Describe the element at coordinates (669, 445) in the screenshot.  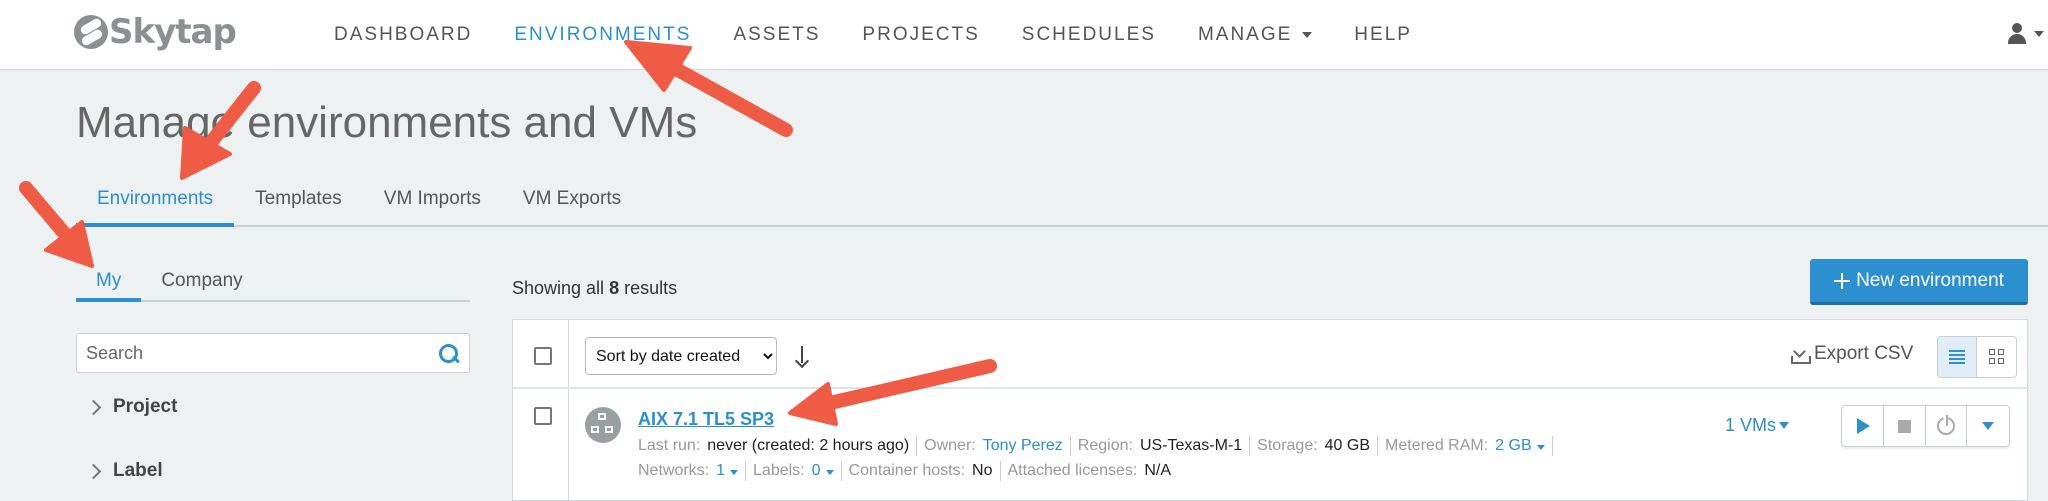
I see `last-run-label: Last run:` at that location.